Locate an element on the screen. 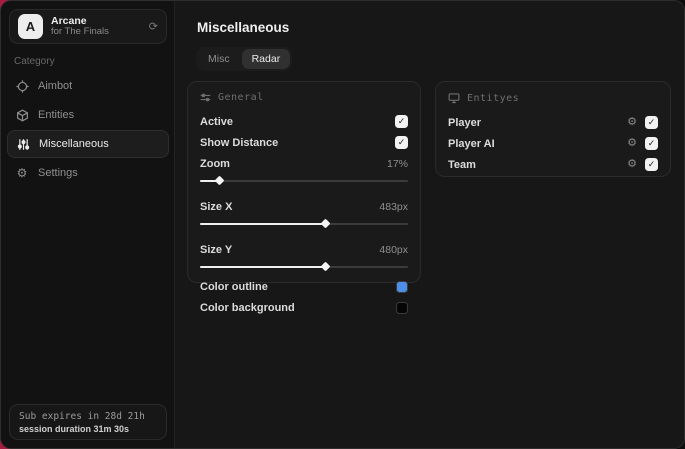 Image resolution: width=685 pixels, height=449 pixels. size-x-value: 483px is located at coordinates (393, 206).